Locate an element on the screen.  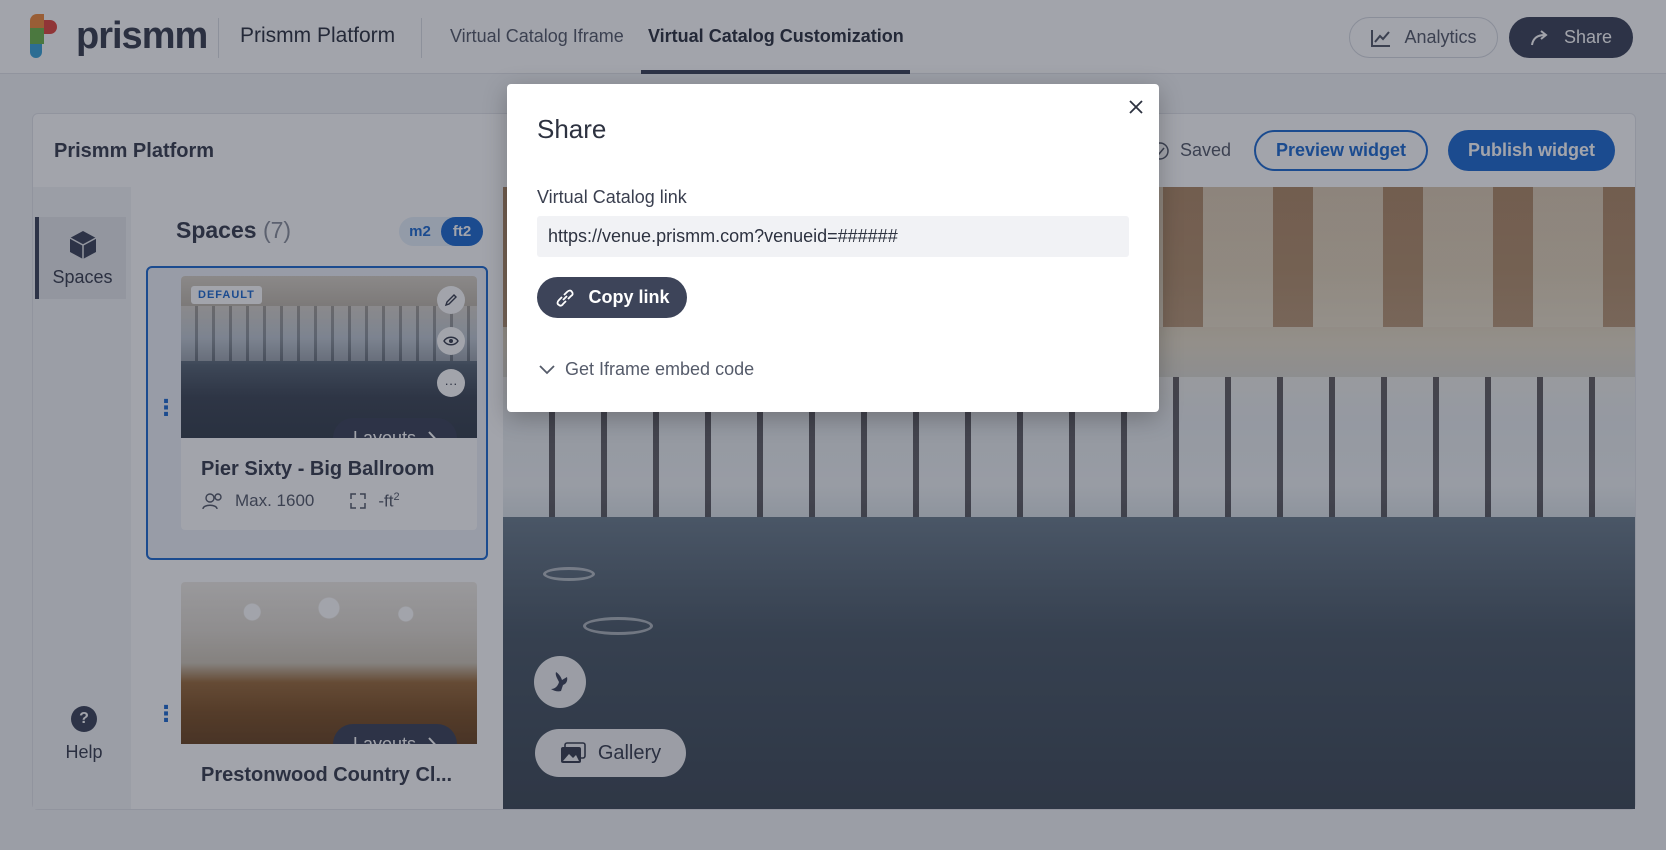
chevron-down-icon is located at coordinates (547, 369).